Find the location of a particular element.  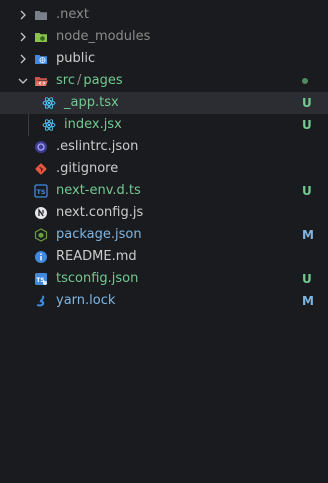

typescript-icon: TS is located at coordinates (41, 191).